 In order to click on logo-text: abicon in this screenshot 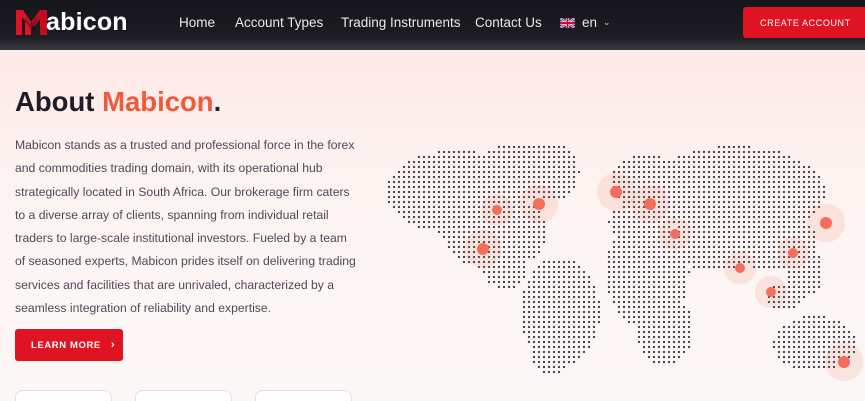, I will do `click(87, 21)`.